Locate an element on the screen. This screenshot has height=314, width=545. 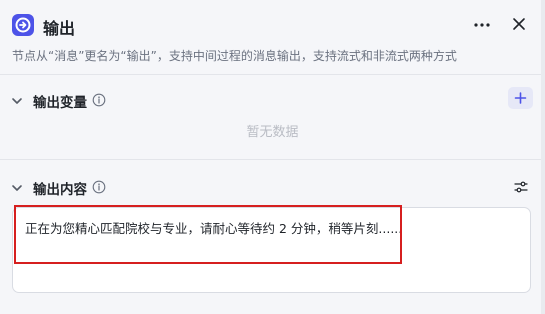
add-variable-button is located at coordinates (520, 98).